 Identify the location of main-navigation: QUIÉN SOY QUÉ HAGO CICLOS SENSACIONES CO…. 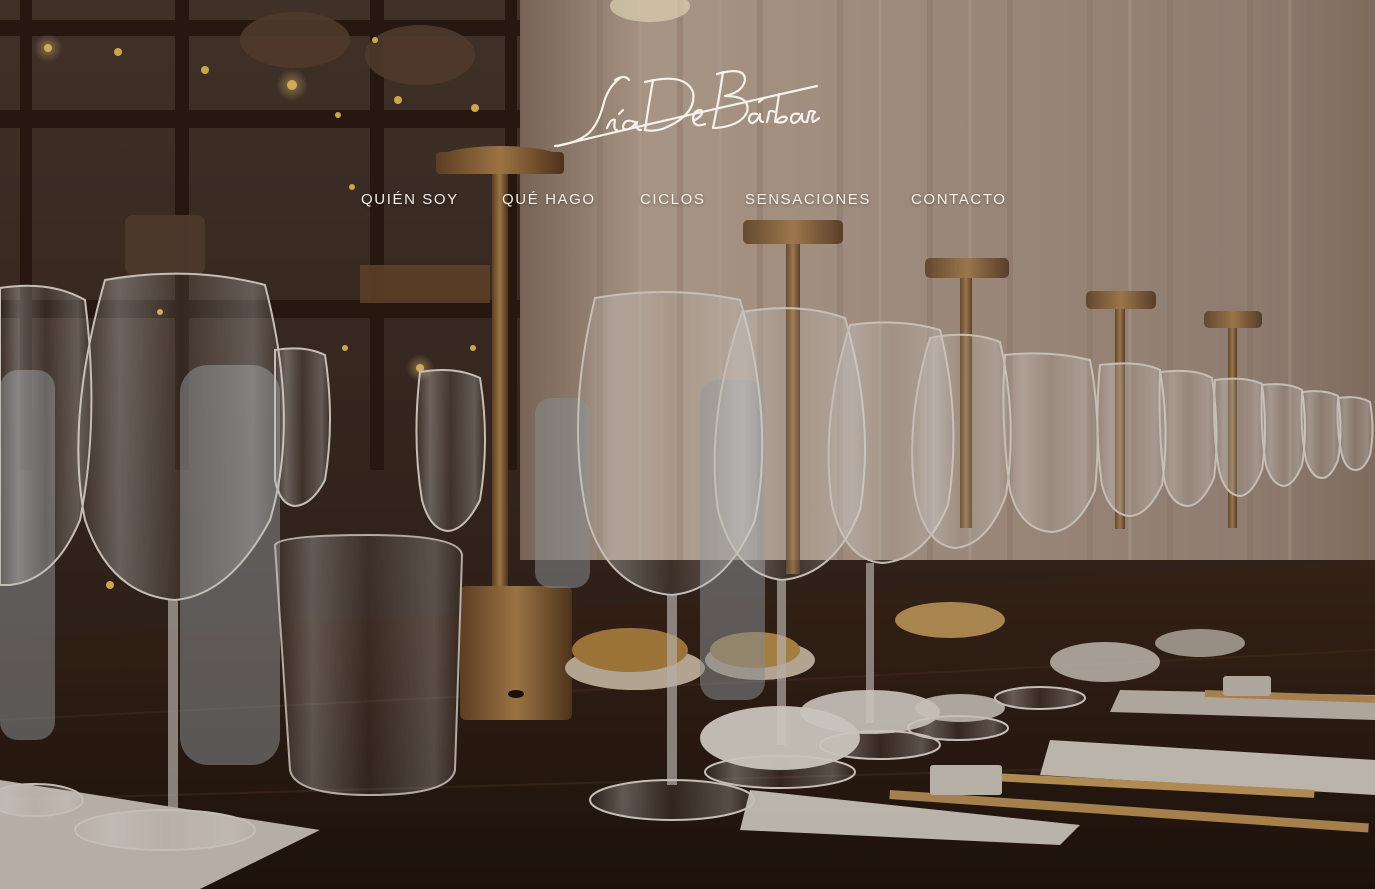
(687, 202).